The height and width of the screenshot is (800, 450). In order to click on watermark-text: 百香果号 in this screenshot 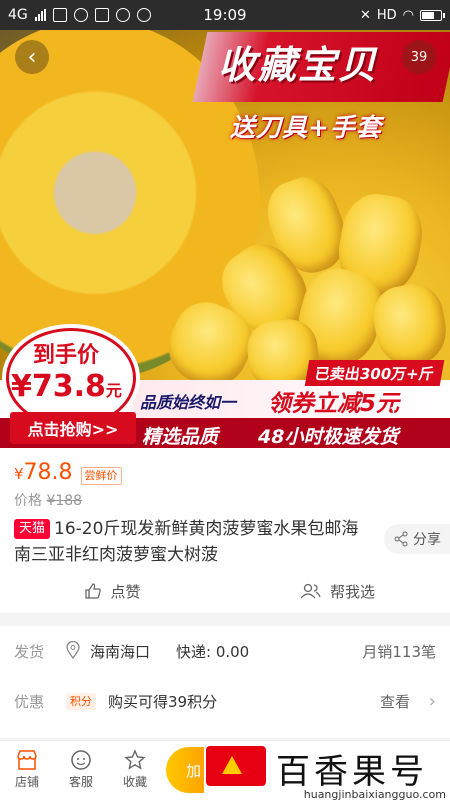, I will do `click(352, 772)`.